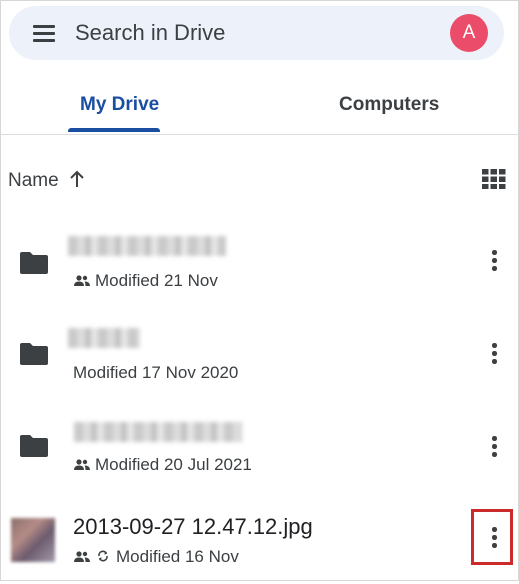  Describe the element at coordinates (389, 105) in the screenshot. I see `tab-computers: Computers` at that location.